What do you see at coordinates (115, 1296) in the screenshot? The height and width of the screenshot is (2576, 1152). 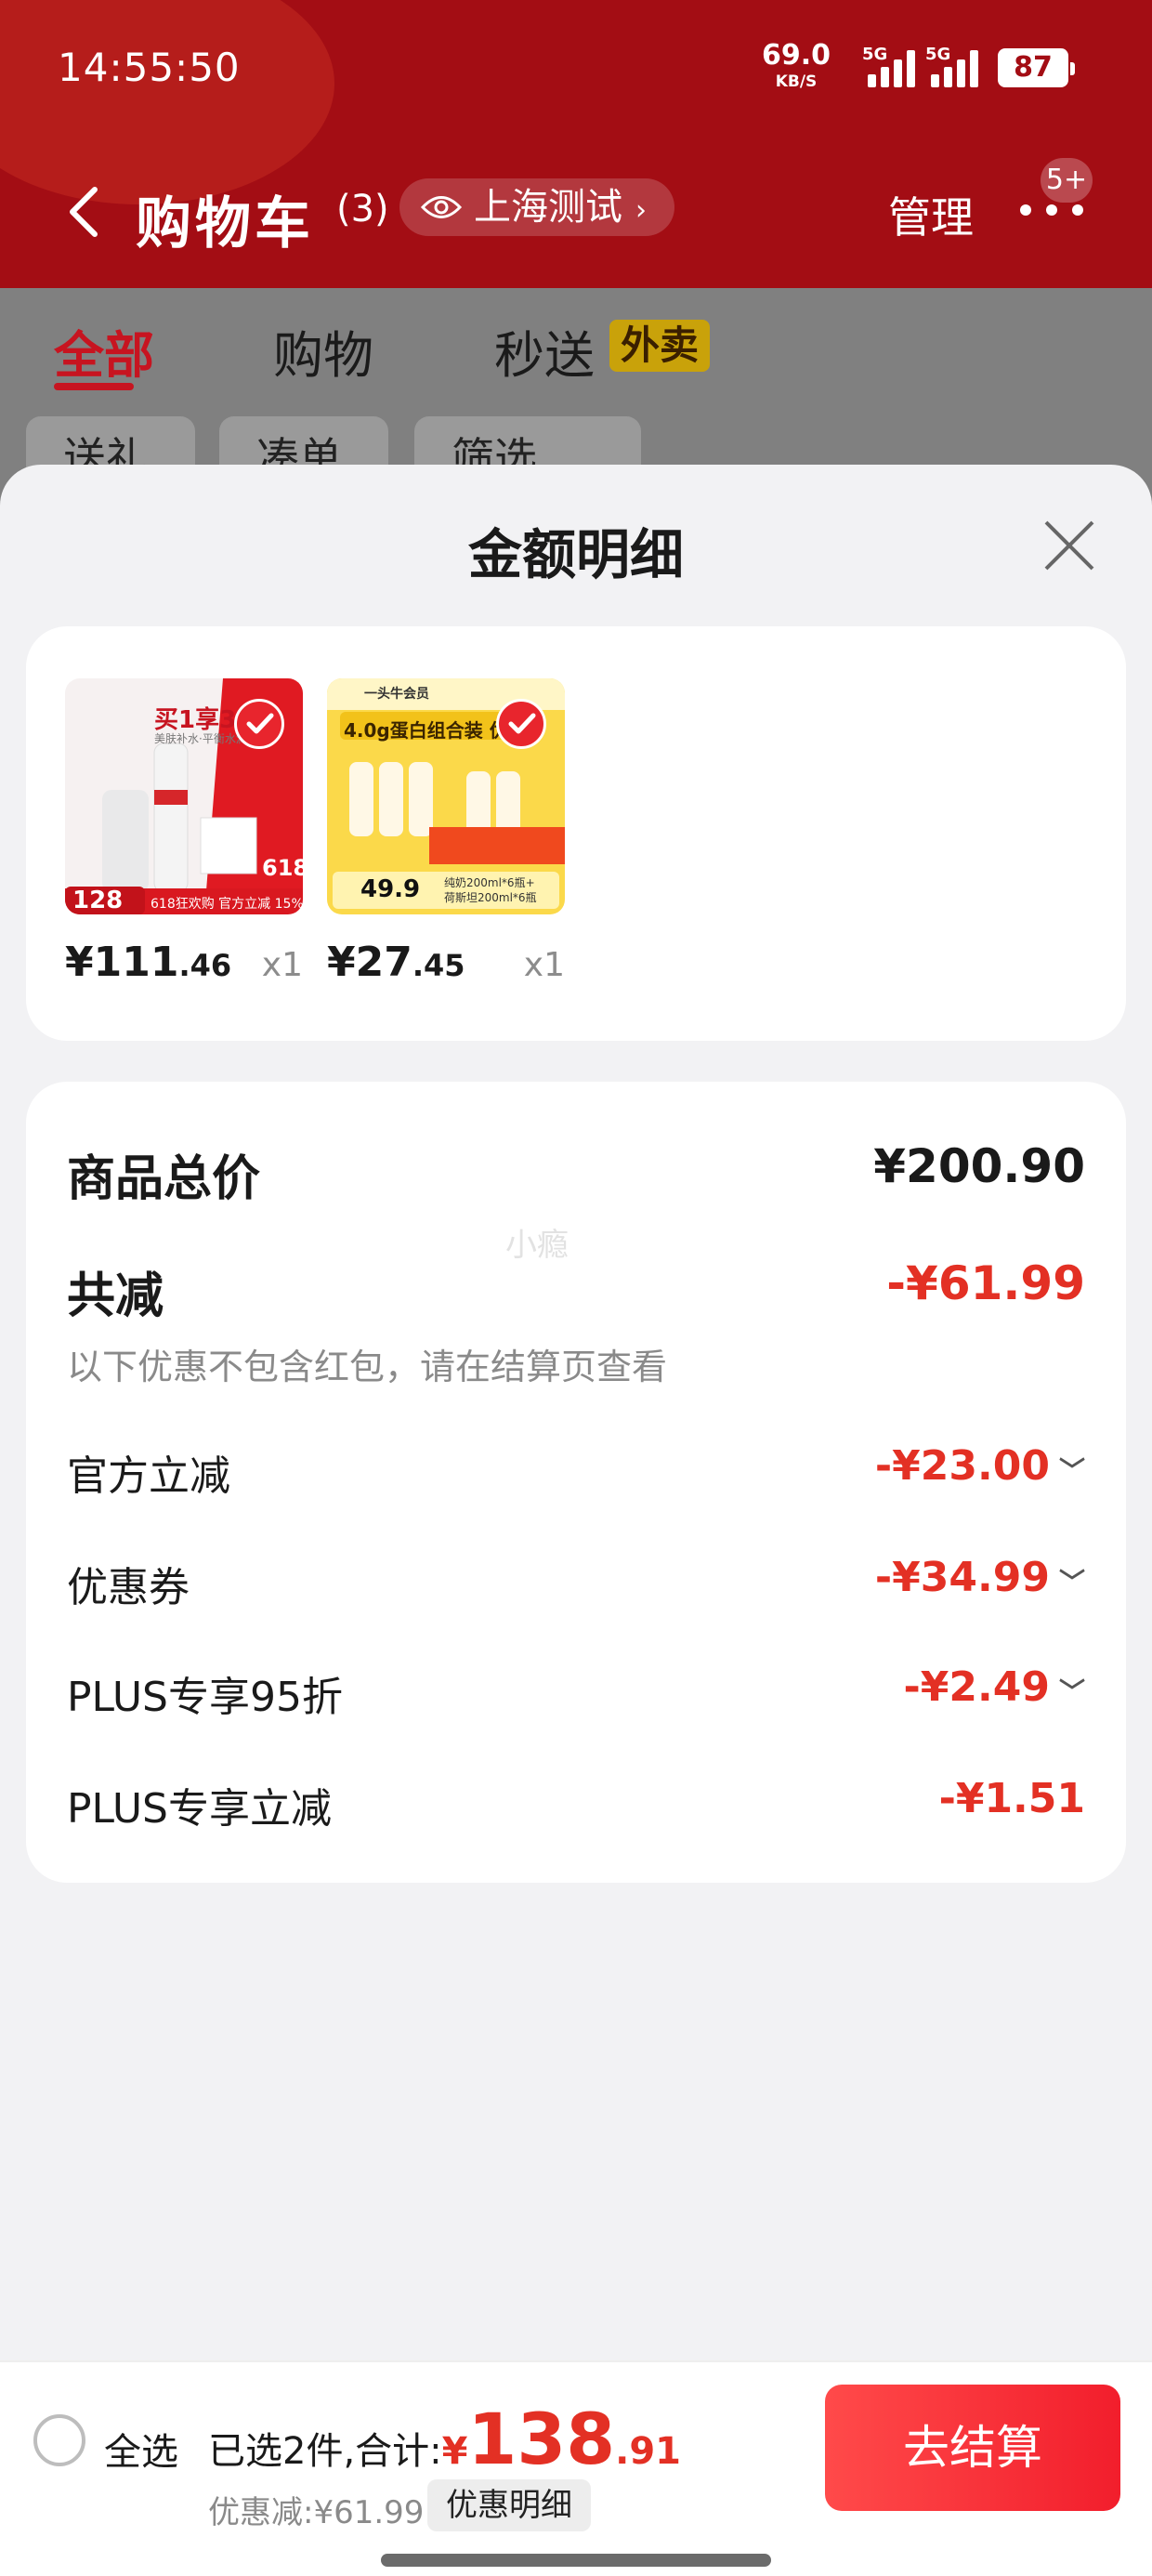 I see `total-reduce-label: 共减` at bounding box center [115, 1296].